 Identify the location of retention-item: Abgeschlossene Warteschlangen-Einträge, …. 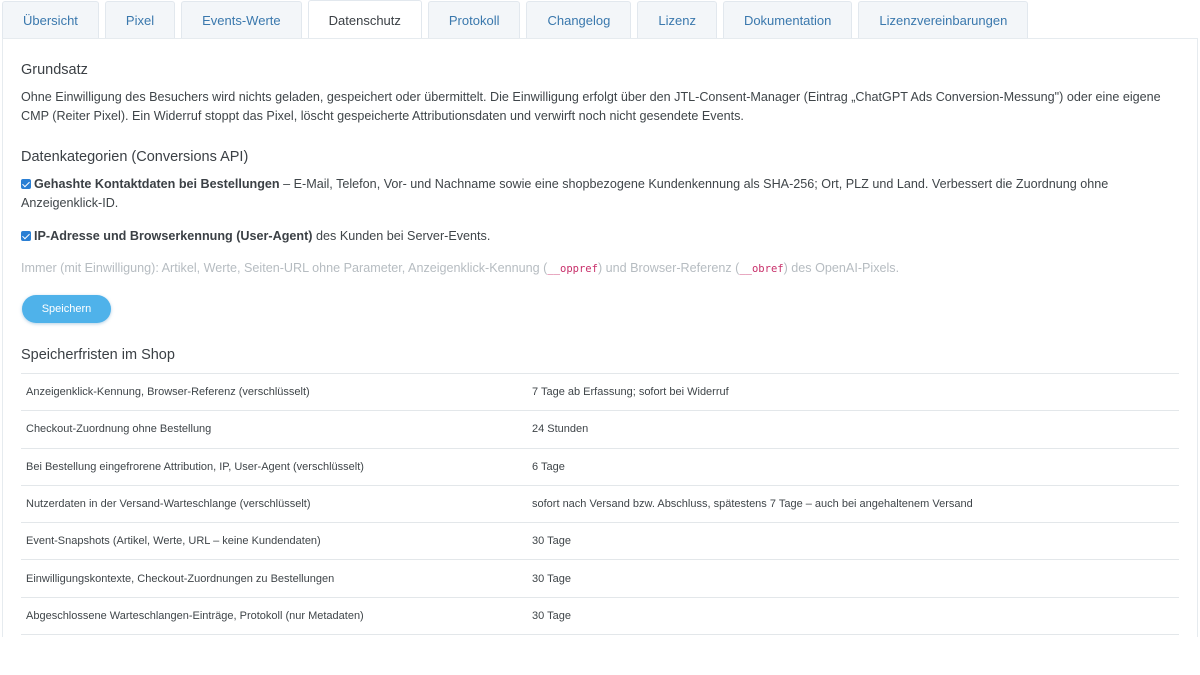
(274, 616).